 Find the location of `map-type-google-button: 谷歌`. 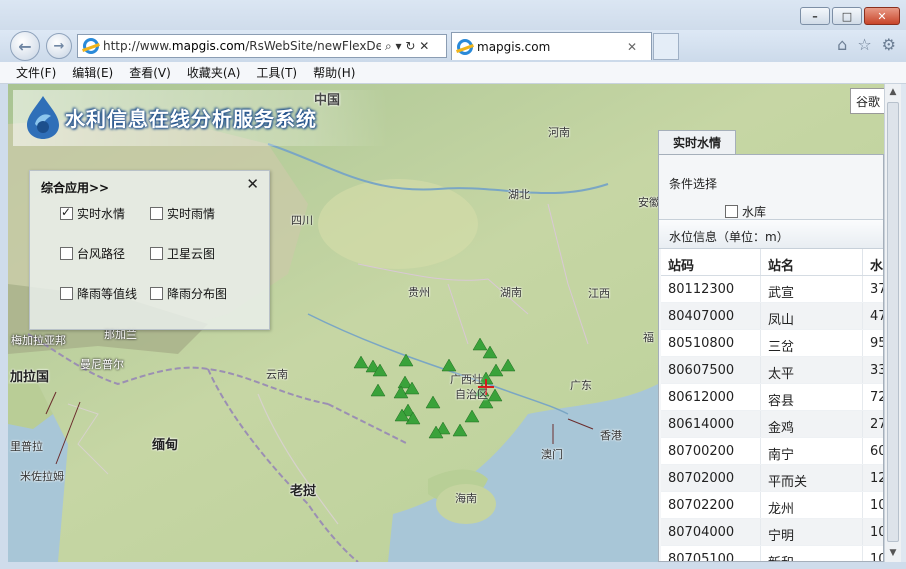

map-type-google-button: 谷歌 is located at coordinates (867, 101).